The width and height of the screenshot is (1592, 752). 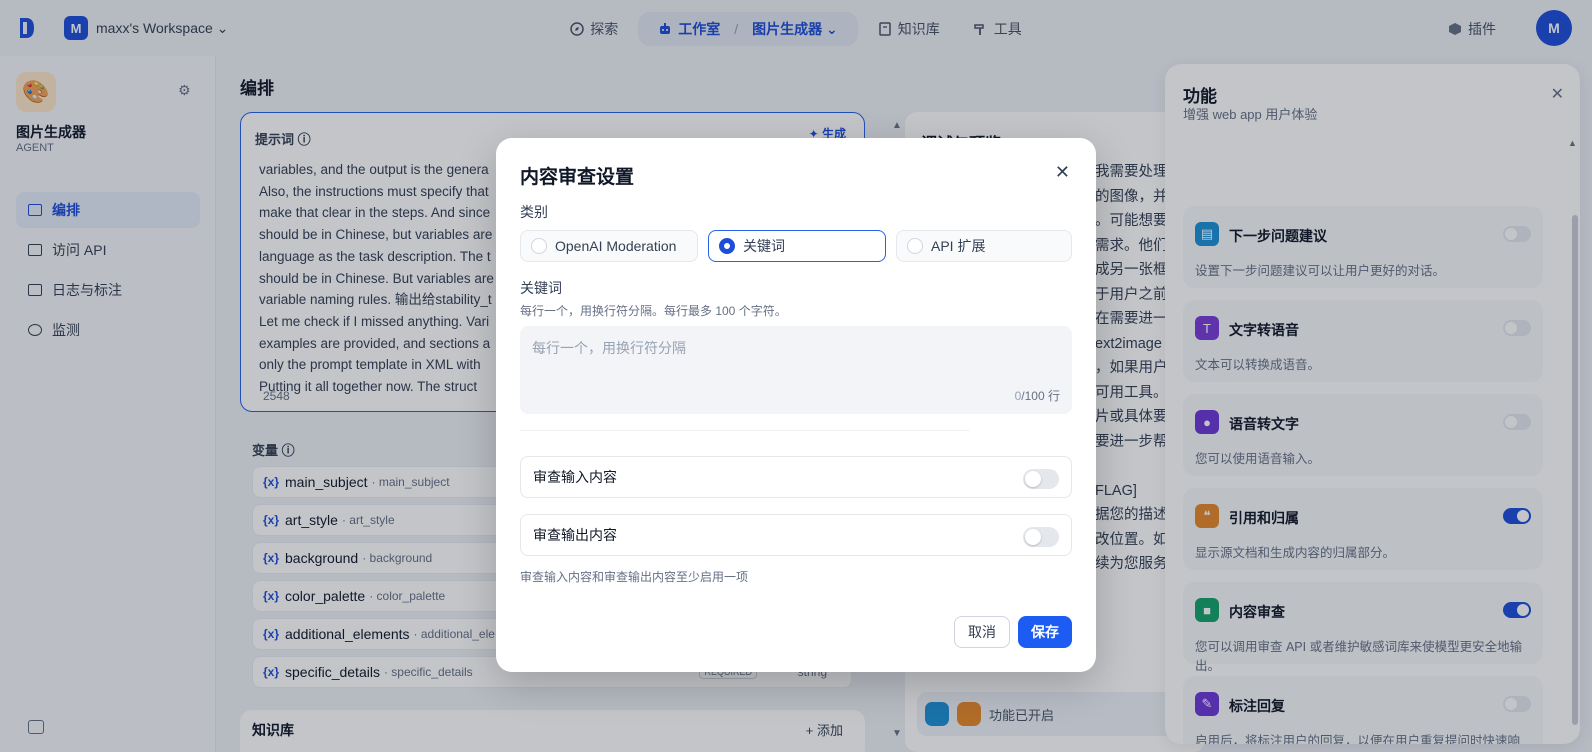 I want to click on modal-title: 内容审查设置, so click(x=577, y=177).